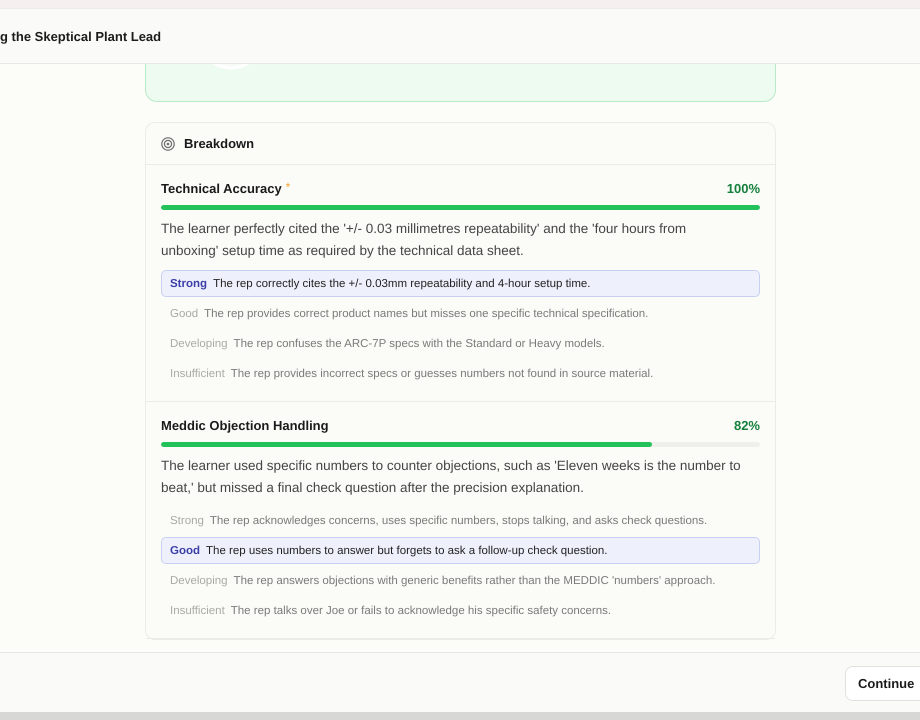 Image resolution: width=920 pixels, height=720 pixels. Describe the element at coordinates (219, 143) in the screenshot. I see `section-title: Breakdown` at that location.